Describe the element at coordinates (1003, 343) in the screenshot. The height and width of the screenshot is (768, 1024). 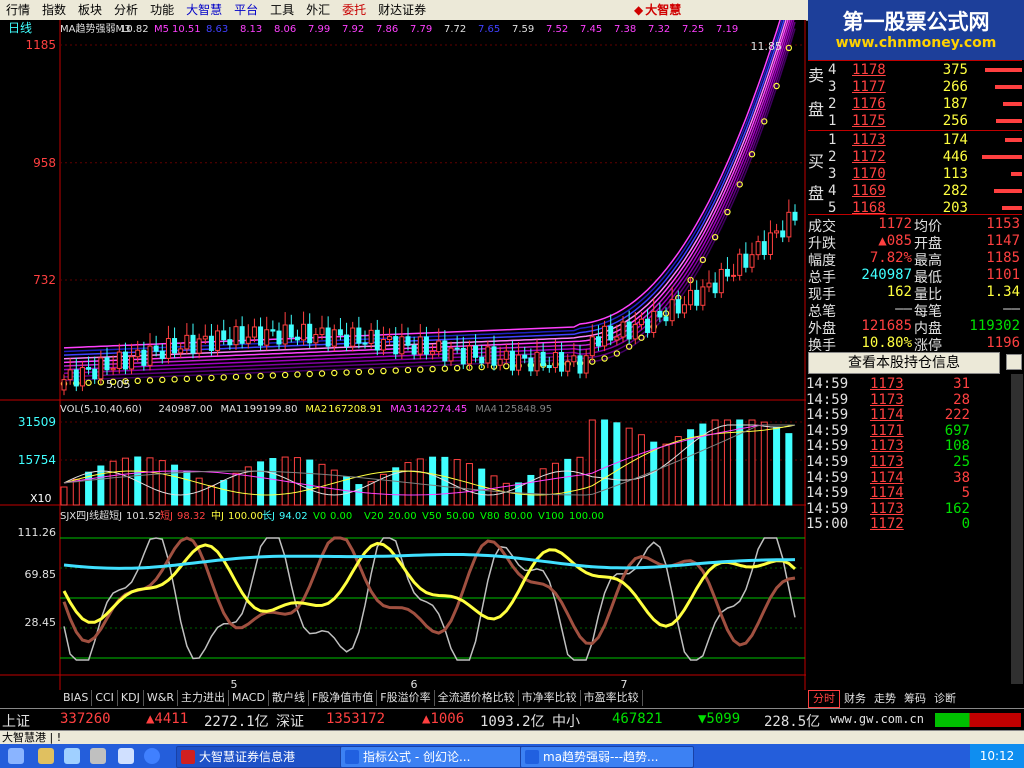
I see `stat-value: 1196` at that location.